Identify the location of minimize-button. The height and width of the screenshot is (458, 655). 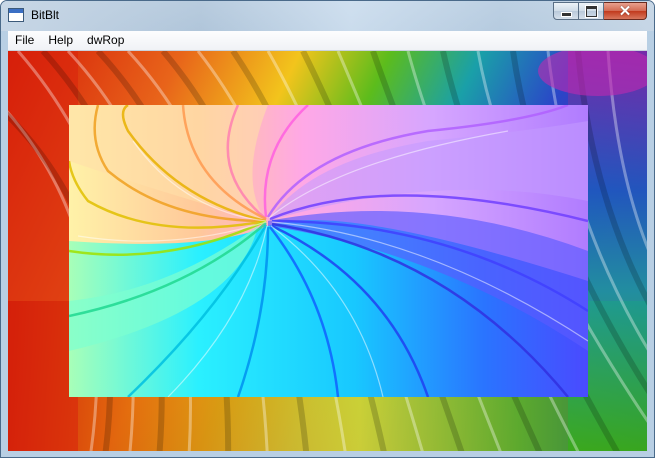
(566, 11).